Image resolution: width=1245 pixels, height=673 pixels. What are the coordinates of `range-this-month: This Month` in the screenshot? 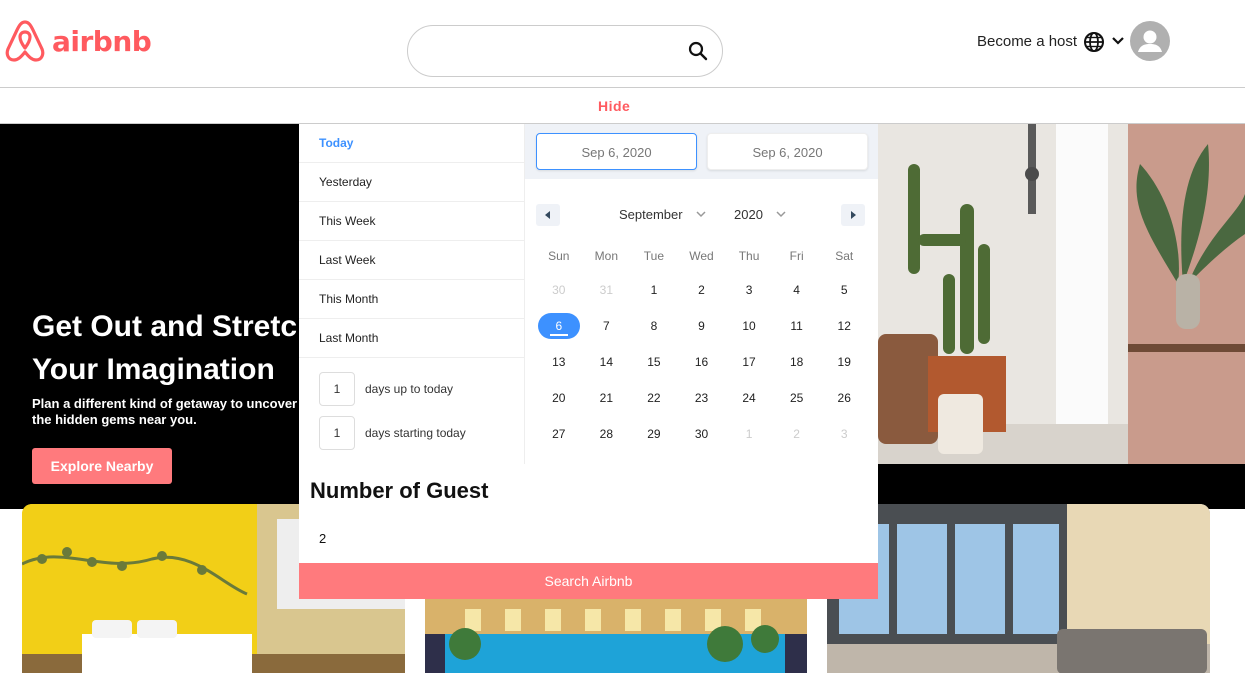 It's located at (411, 299).